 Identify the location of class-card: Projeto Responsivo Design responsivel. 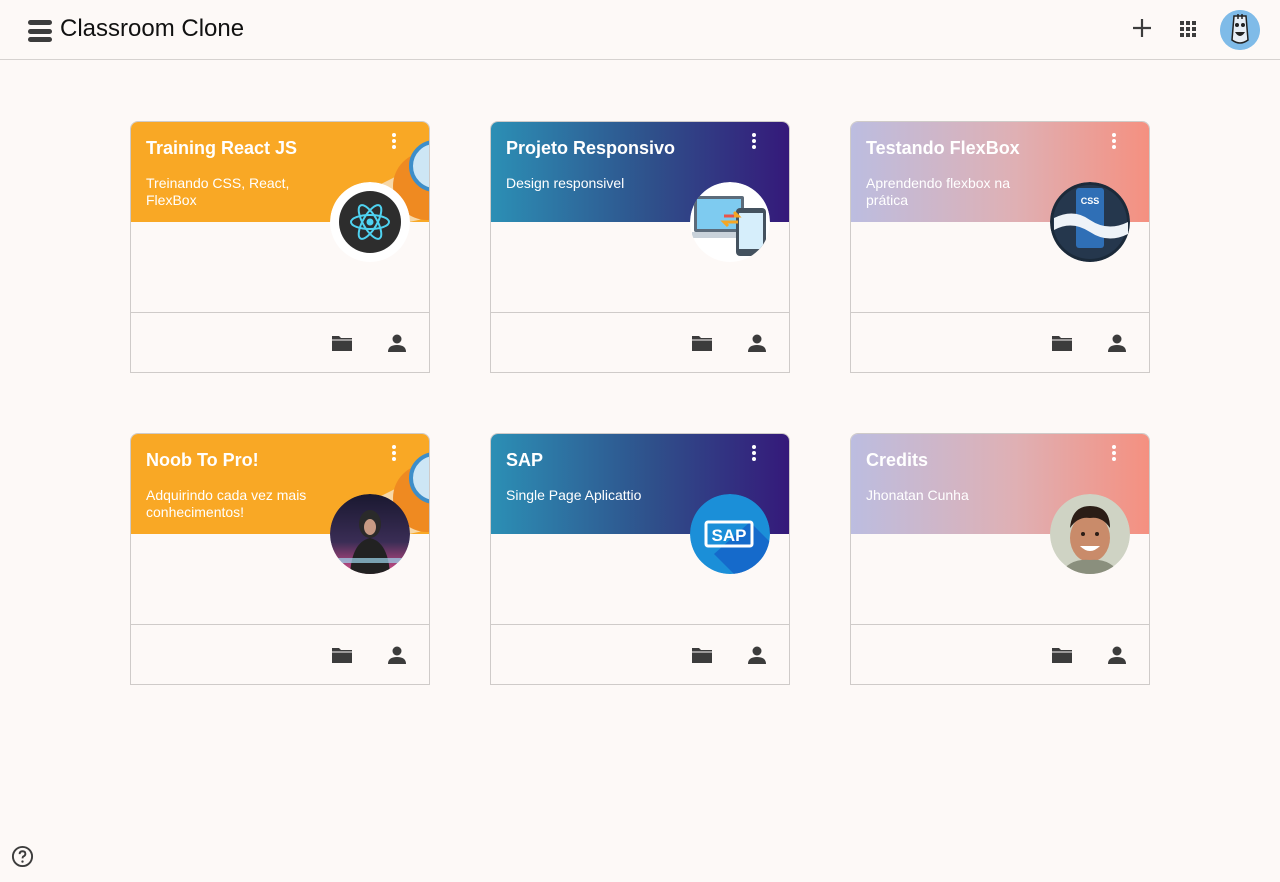
(640, 247).